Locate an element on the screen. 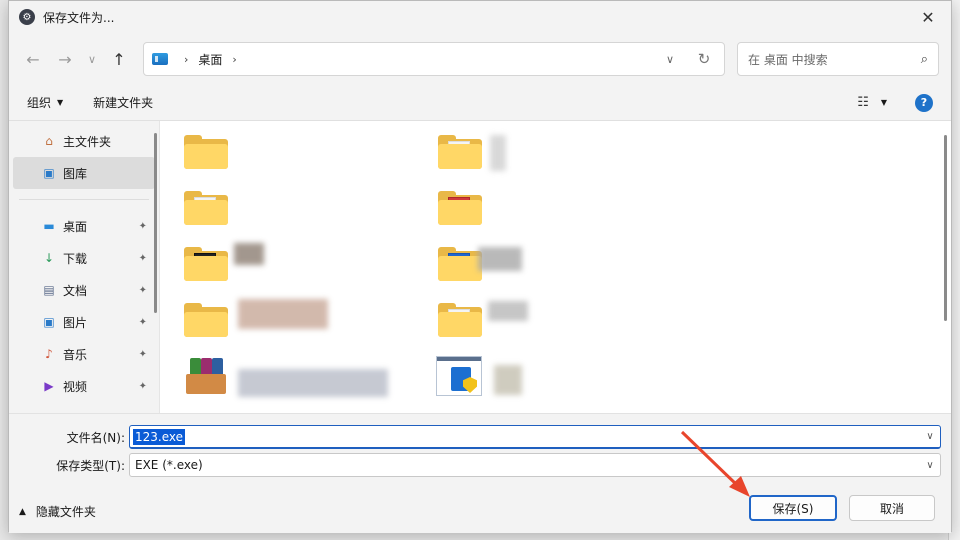  filename-input: 123.exe ∨ is located at coordinates (535, 437).